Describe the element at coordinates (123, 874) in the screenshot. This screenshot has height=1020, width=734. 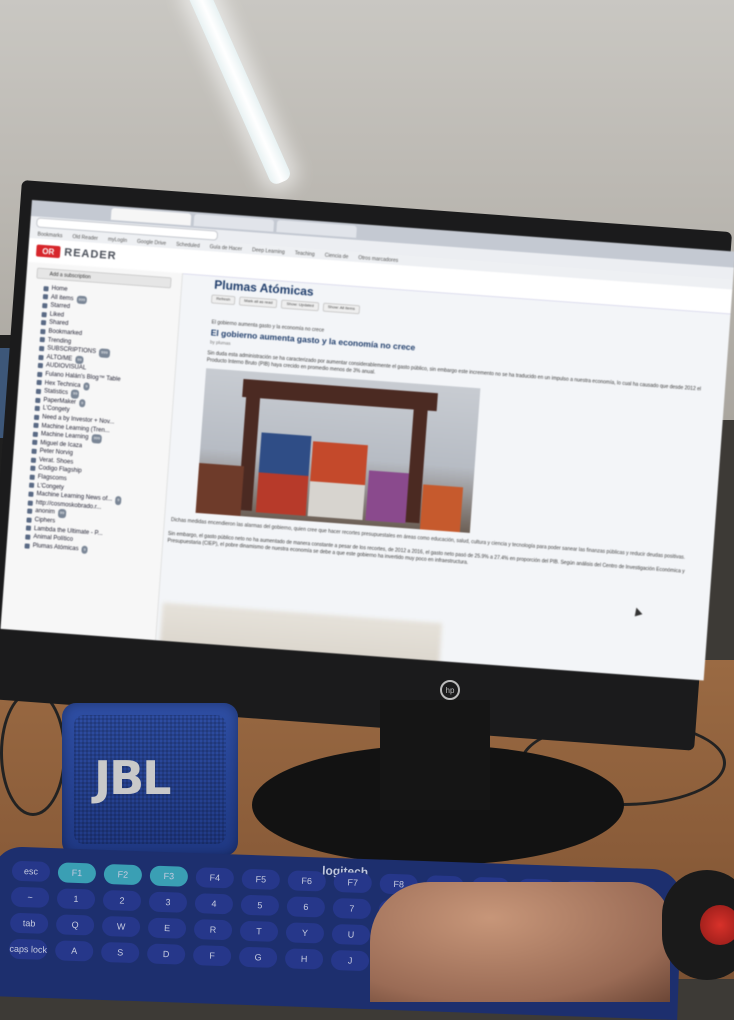
I see `keyboard-key: F2` at that location.